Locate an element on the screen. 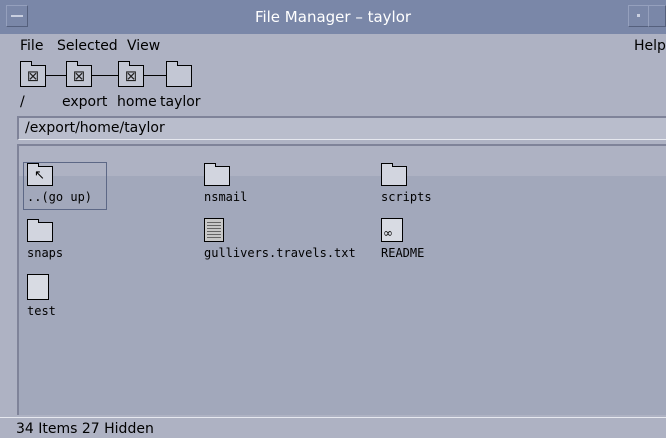  menu-bar: File Selected View Help is located at coordinates (333, 47).